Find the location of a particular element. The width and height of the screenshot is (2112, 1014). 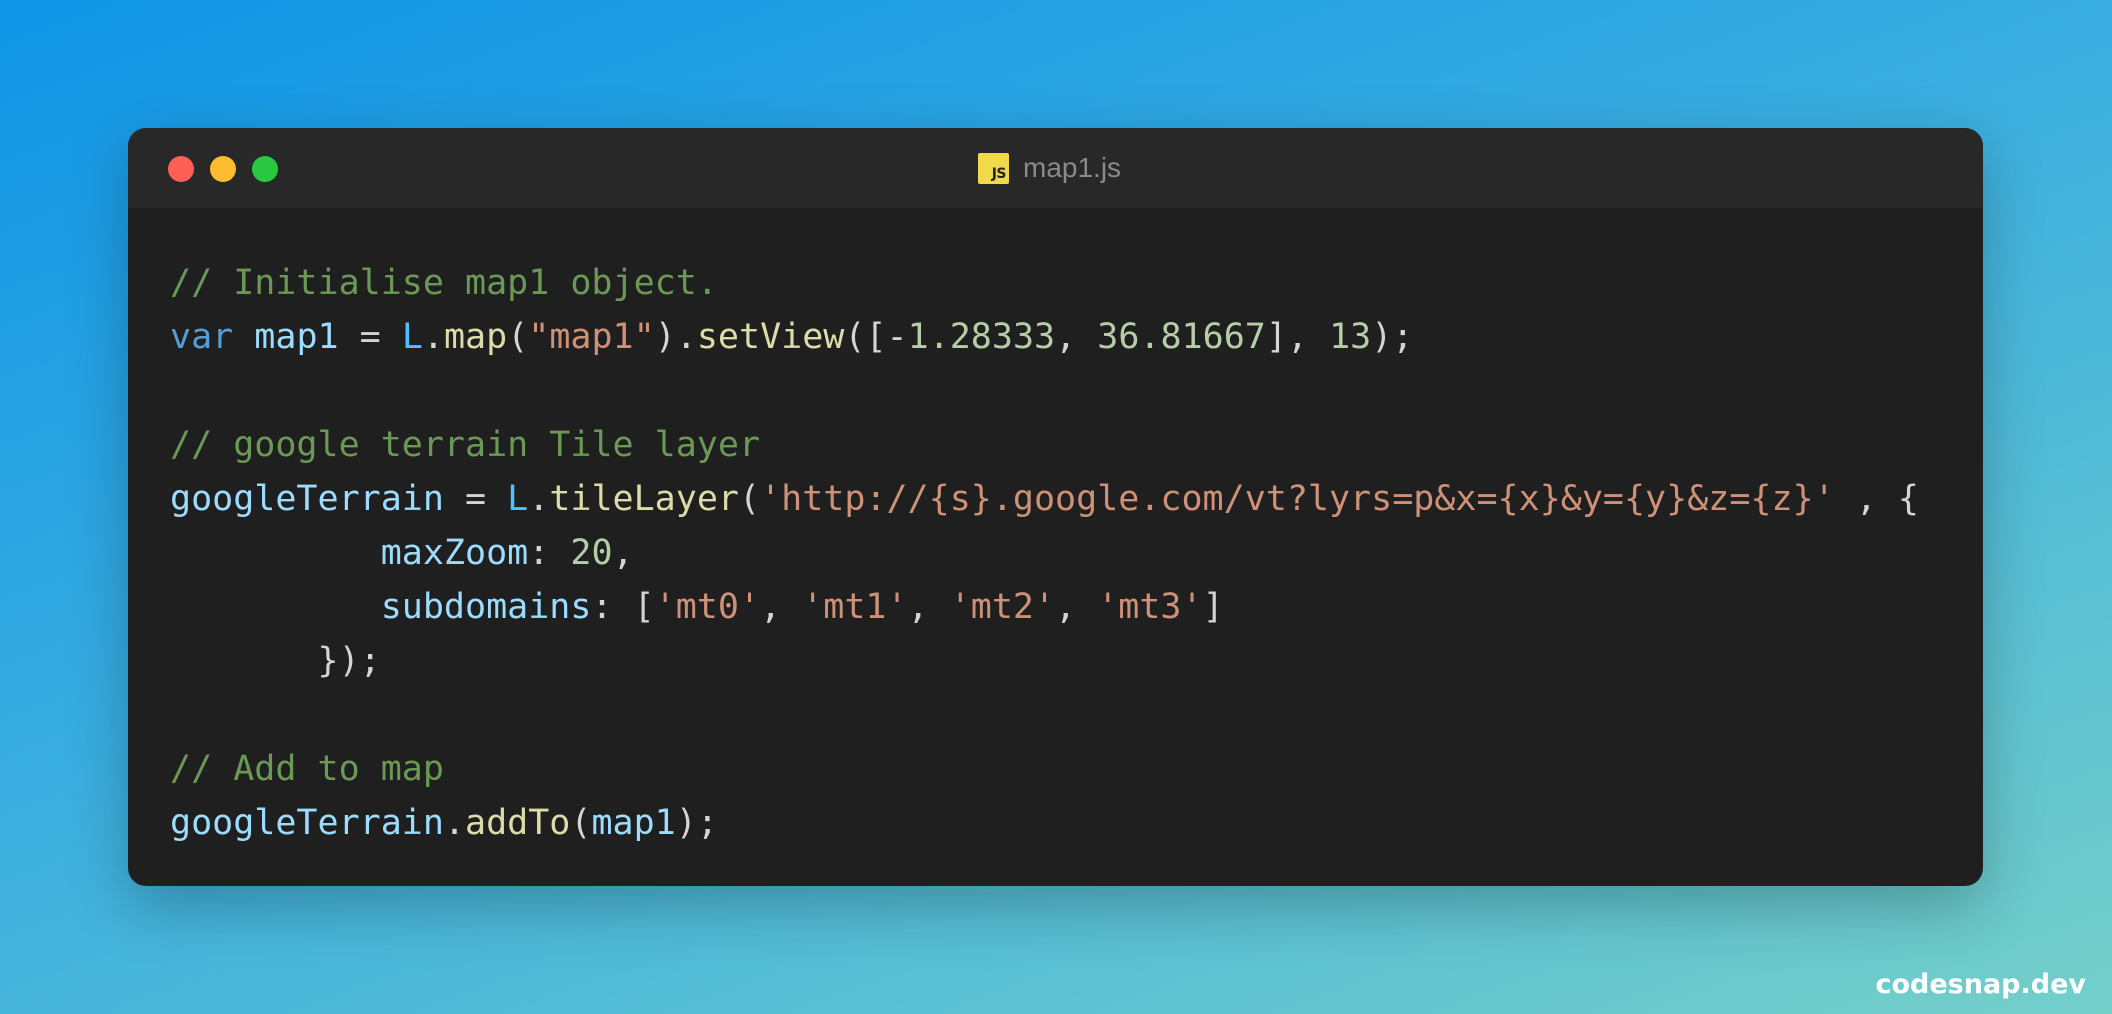

code-token: var is located at coordinates (202, 337).